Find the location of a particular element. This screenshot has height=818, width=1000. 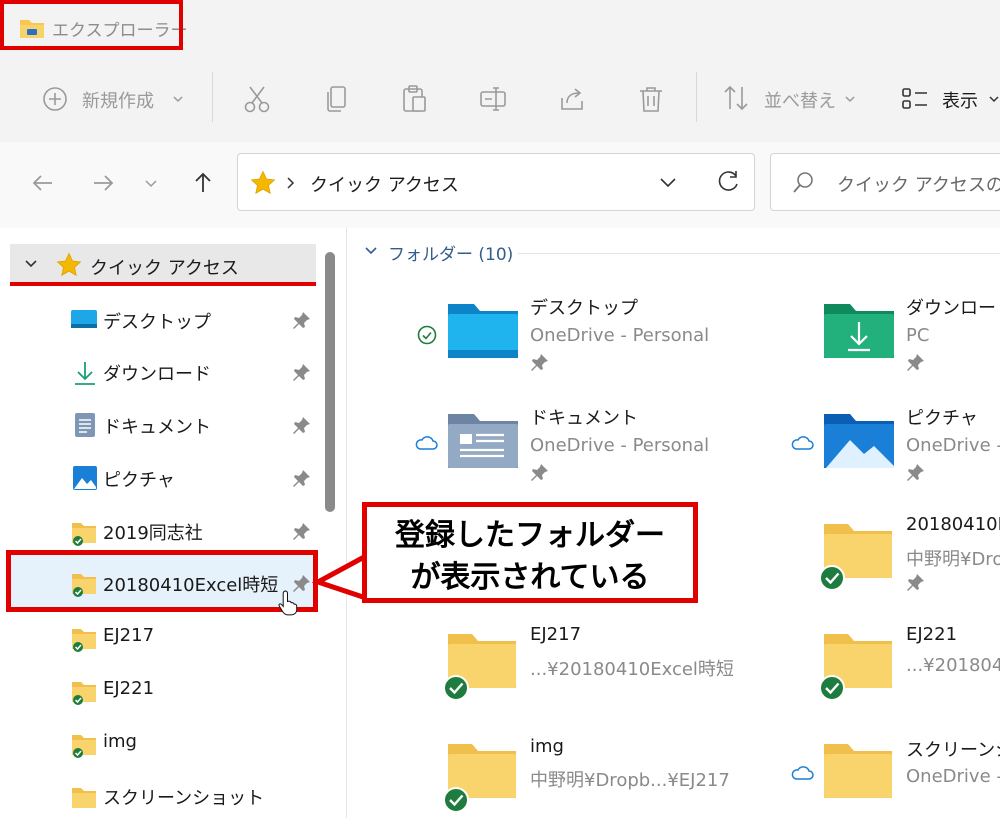

sidebar-item-screenshots: スクリーンショット is located at coordinates (159, 796).